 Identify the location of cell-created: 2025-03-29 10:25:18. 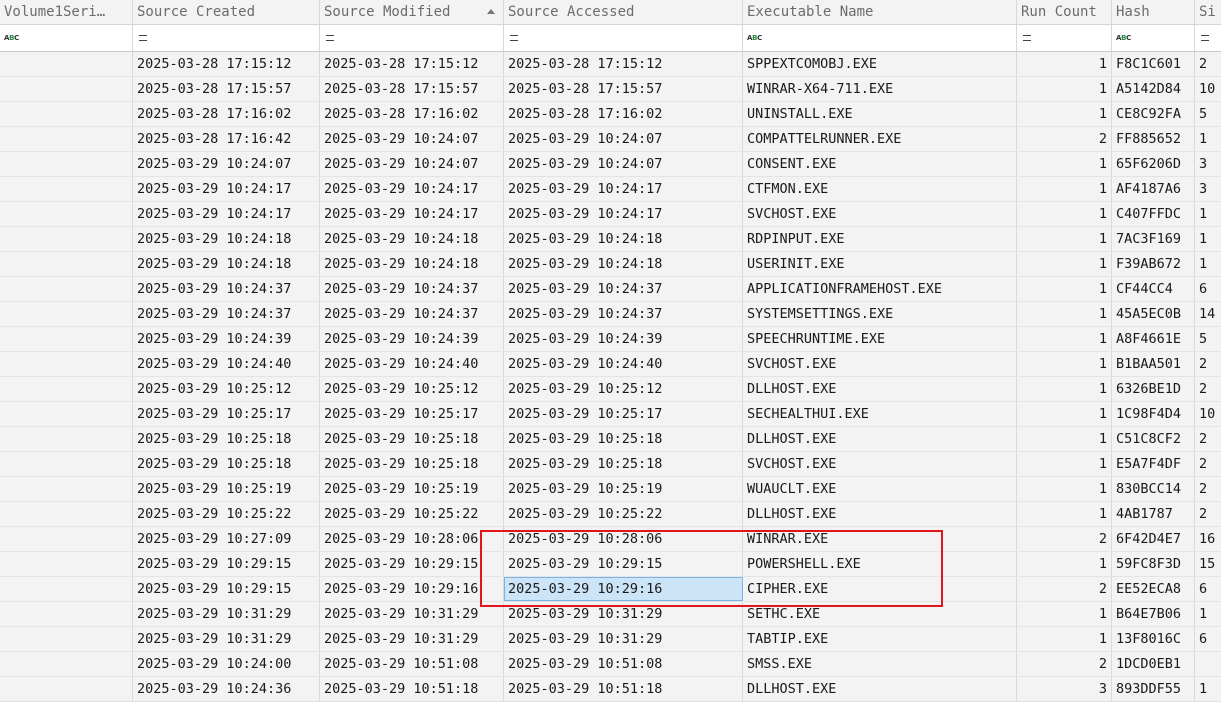
(226, 464).